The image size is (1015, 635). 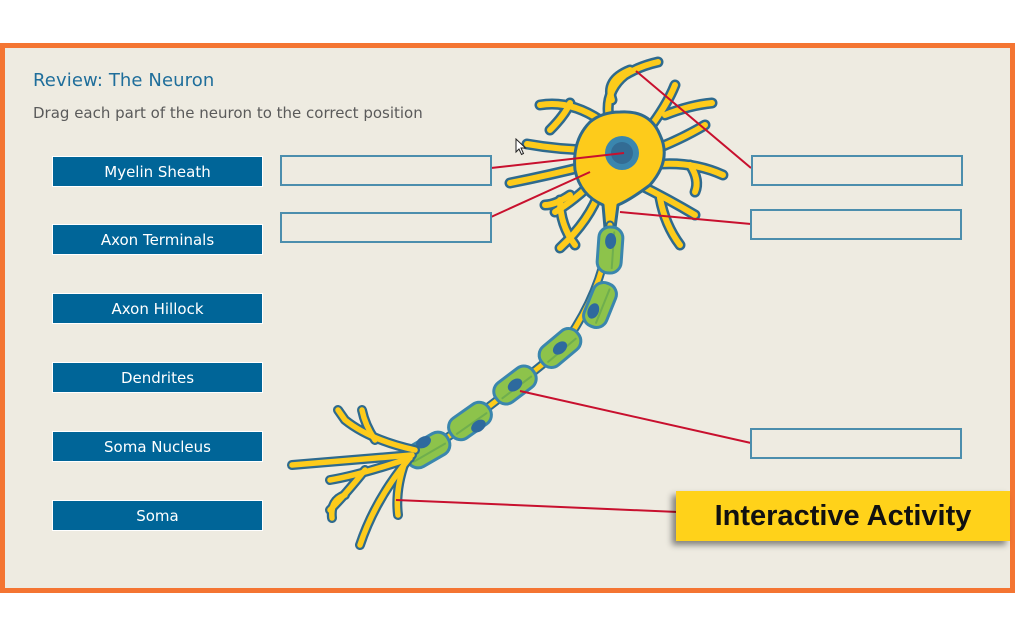 What do you see at coordinates (157, 377) in the screenshot?
I see `drag-item-dendrites: Dendrites` at bounding box center [157, 377].